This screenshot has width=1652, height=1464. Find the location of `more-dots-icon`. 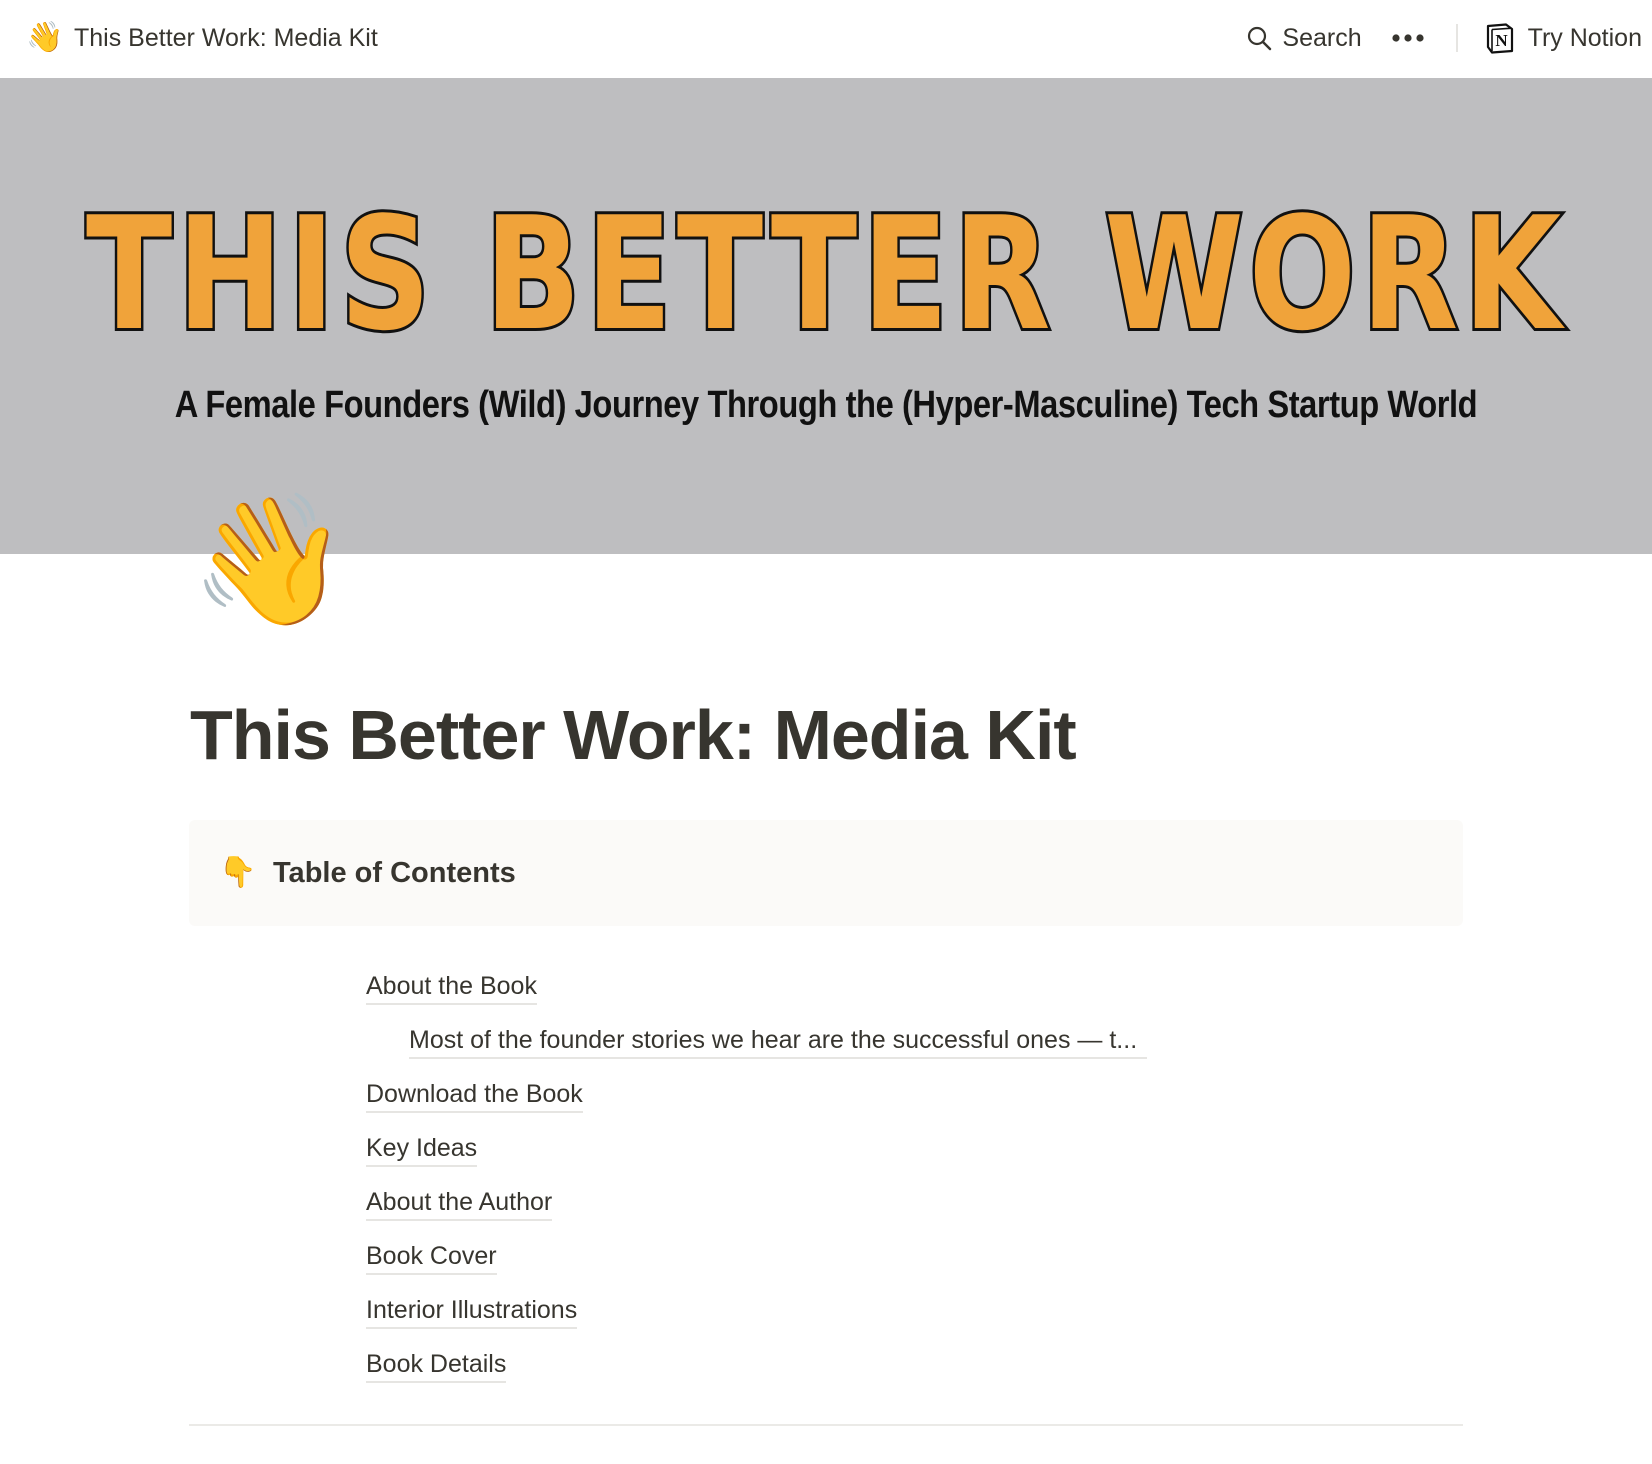

more-dots-icon is located at coordinates (1408, 38).